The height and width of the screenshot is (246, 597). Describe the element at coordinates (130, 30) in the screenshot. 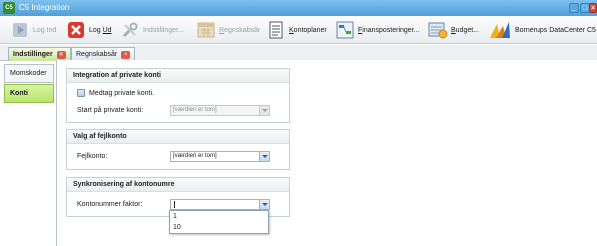

I see `tools-icon` at that location.